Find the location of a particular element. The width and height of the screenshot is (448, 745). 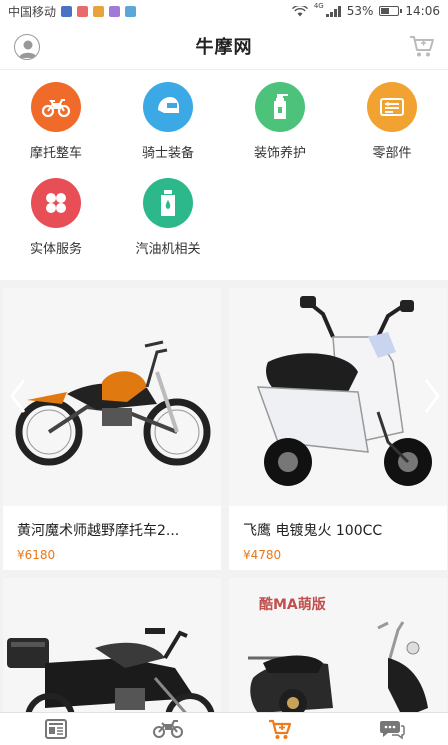

clock: 14:06 is located at coordinates (422, 11).